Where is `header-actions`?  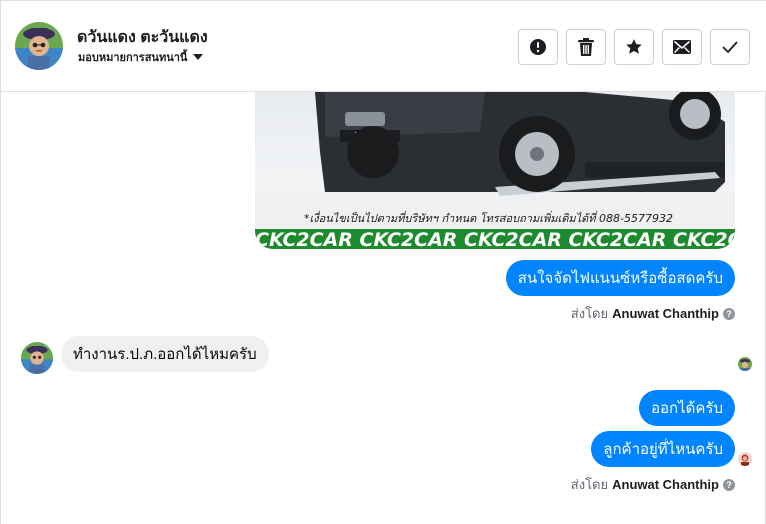
header-actions is located at coordinates (634, 47).